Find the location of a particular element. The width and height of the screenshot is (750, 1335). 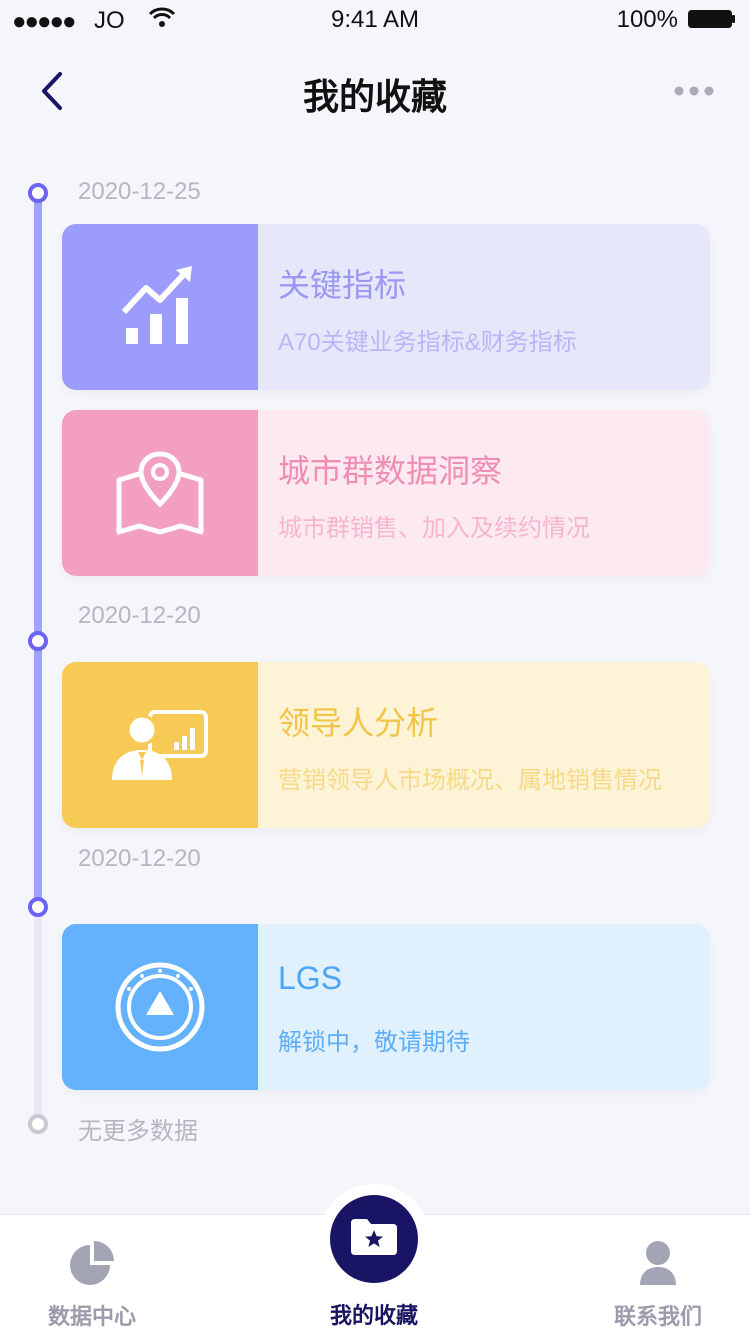

tab-contact-us: 联系我们 is located at coordinates (658, 1275).